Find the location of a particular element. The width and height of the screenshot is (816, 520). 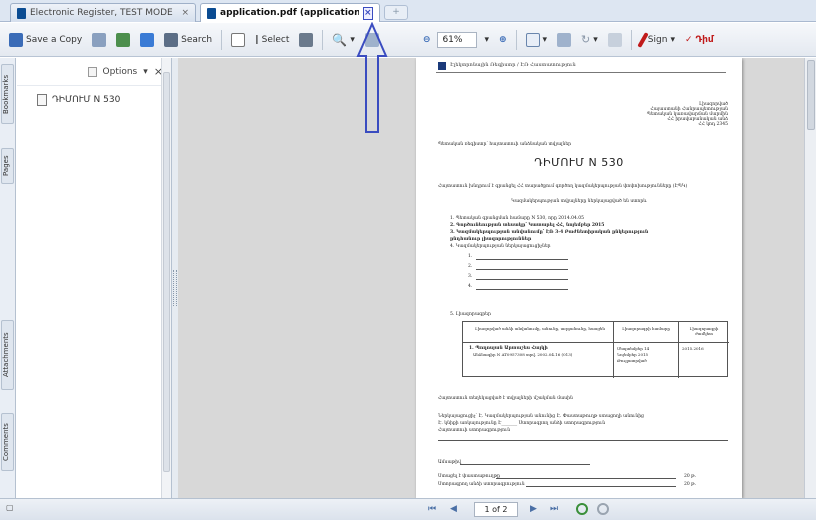

tools-button is located at coordinates (615, 40).